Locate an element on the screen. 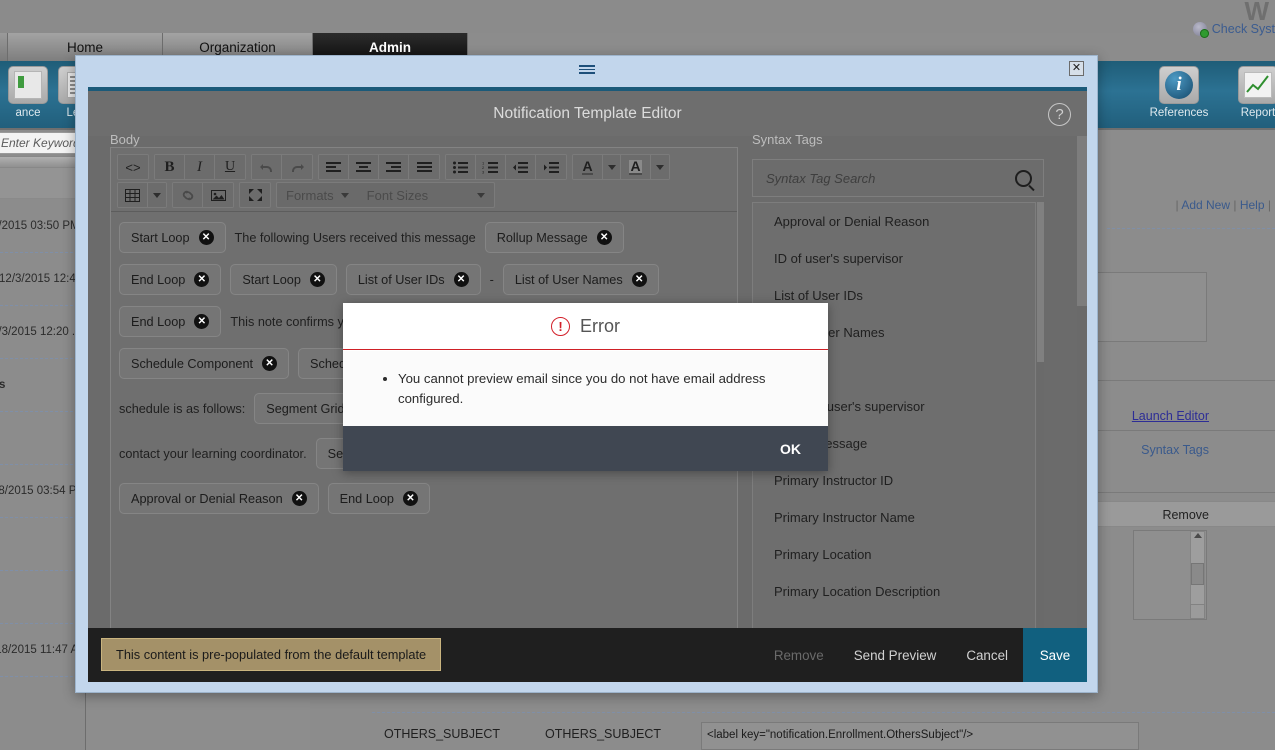 The height and width of the screenshot is (750, 1275). indent-icon is located at coordinates (551, 167).